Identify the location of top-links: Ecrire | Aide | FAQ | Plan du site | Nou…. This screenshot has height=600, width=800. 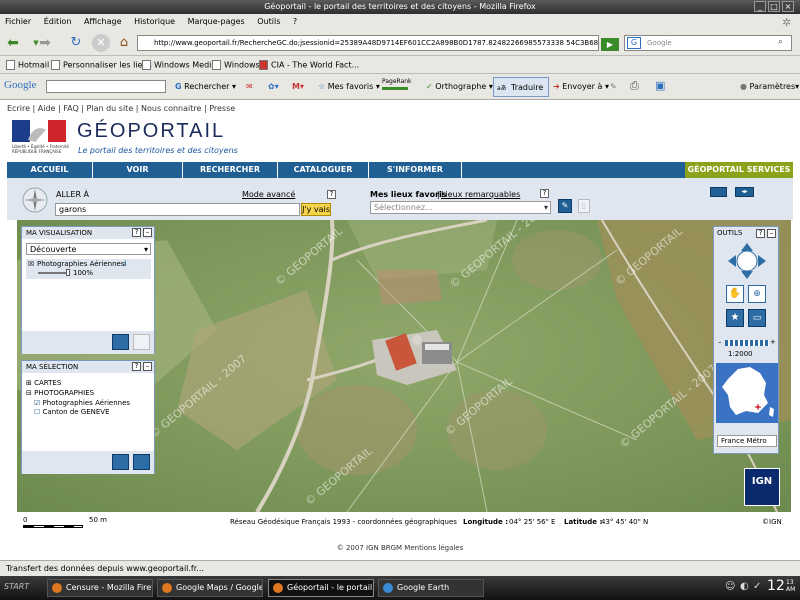
(121, 108).